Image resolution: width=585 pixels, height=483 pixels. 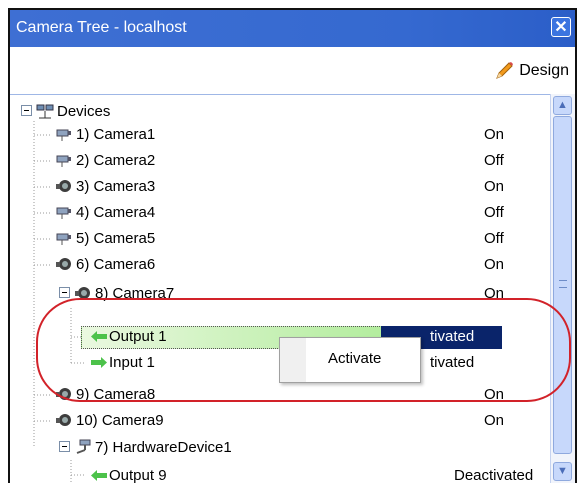 I want to click on tree-item-label: Output 9, so click(x=138, y=475).